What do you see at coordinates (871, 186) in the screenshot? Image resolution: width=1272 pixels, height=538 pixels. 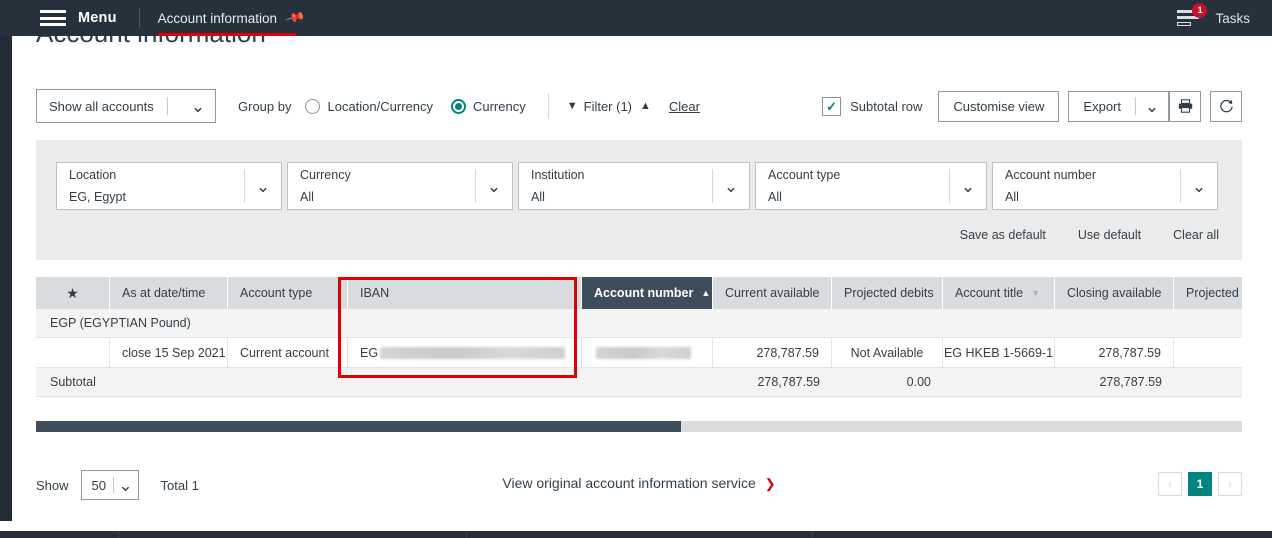 I see `filter-field-account-type: Account type All ⌄` at bounding box center [871, 186].